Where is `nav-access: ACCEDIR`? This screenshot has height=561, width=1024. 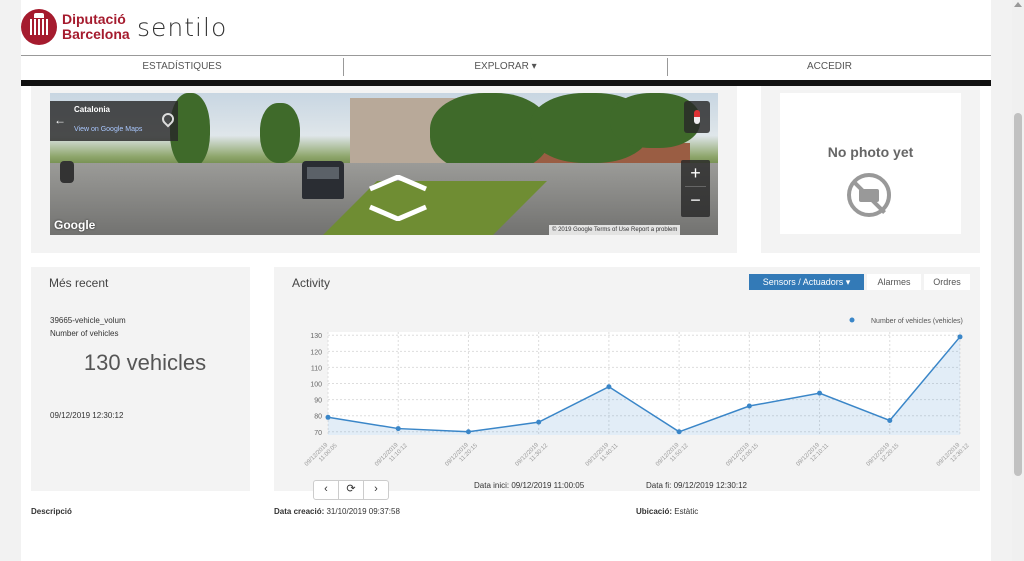 nav-access: ACCEDIR is located at coordinates (829, 67).